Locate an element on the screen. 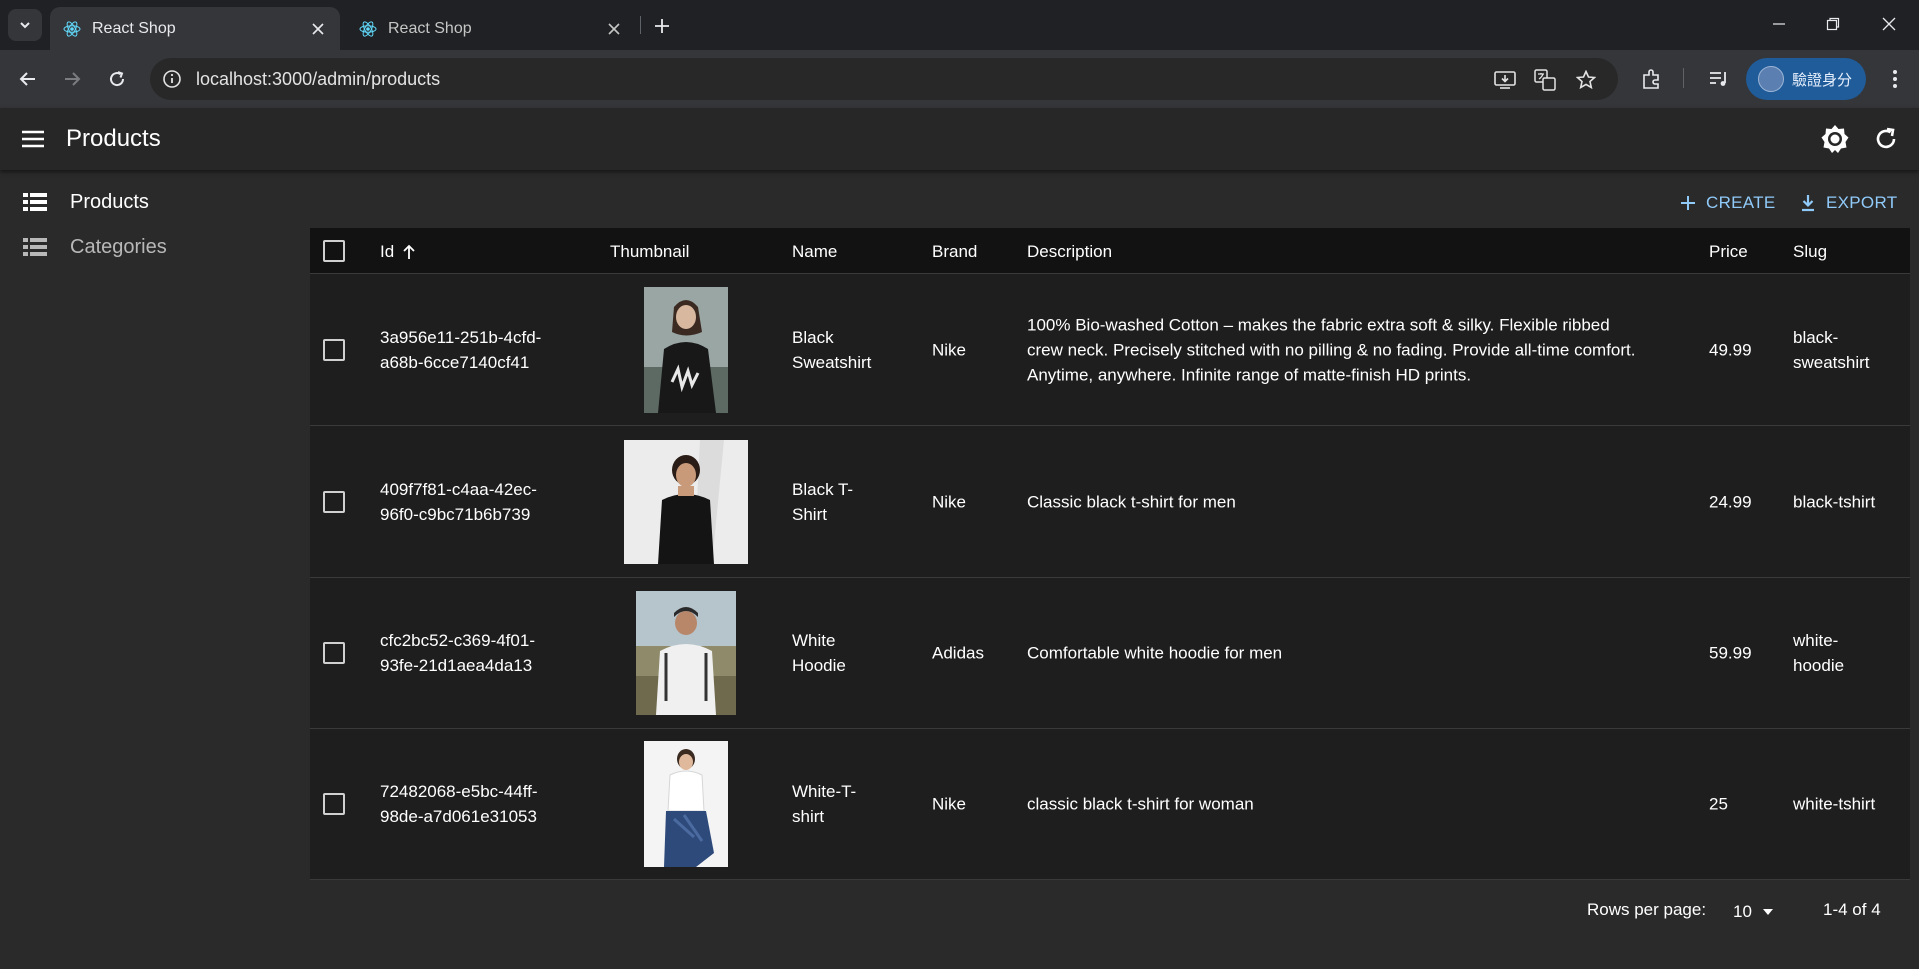 Image resolution: width=1919 pixels, height=969 pixels. arrow-left-icon is located at coordinates (27, 79).